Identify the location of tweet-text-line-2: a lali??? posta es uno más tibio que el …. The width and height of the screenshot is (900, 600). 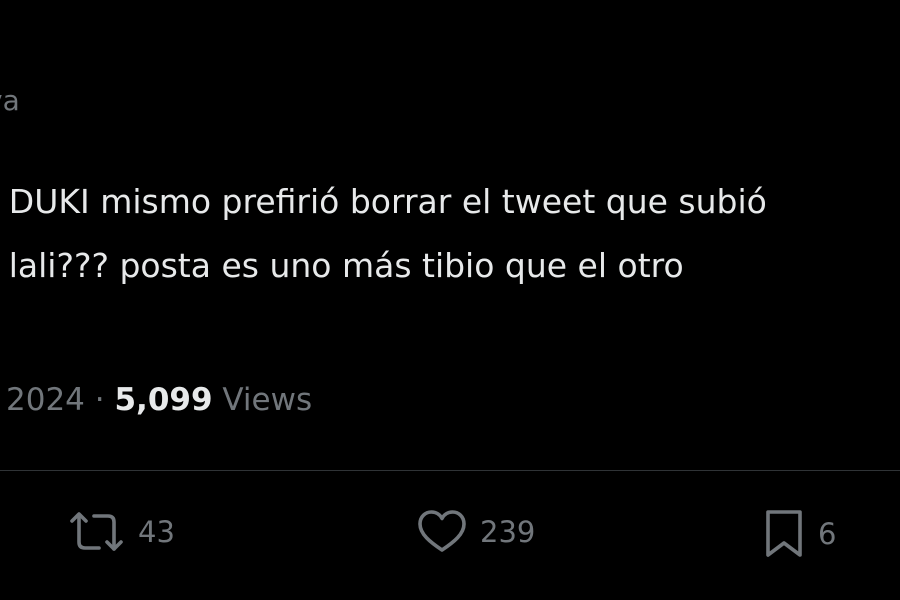
(342, 265).